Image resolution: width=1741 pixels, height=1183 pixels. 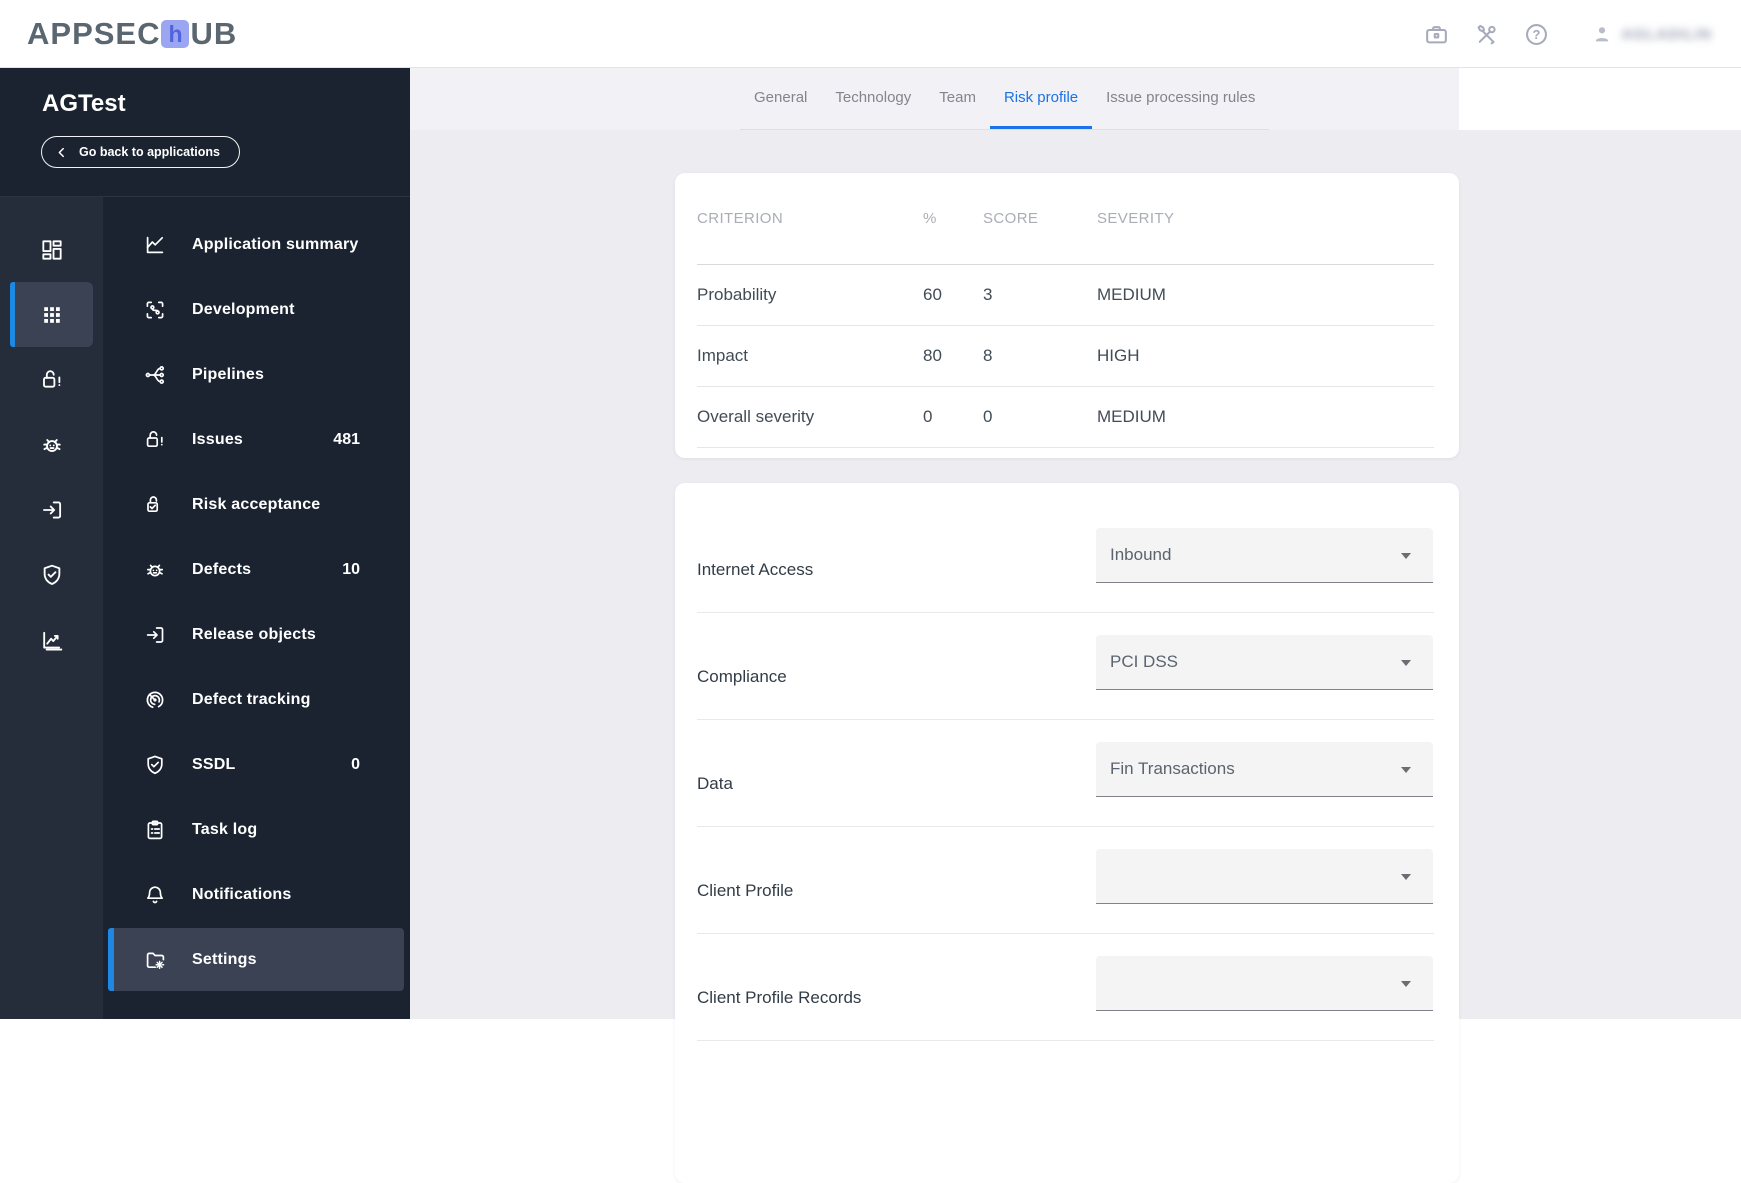 What do you see at coordinates (214, 764) in the screenshot?
I see `menu-label: SSDL` at bounding box center [214, 764].